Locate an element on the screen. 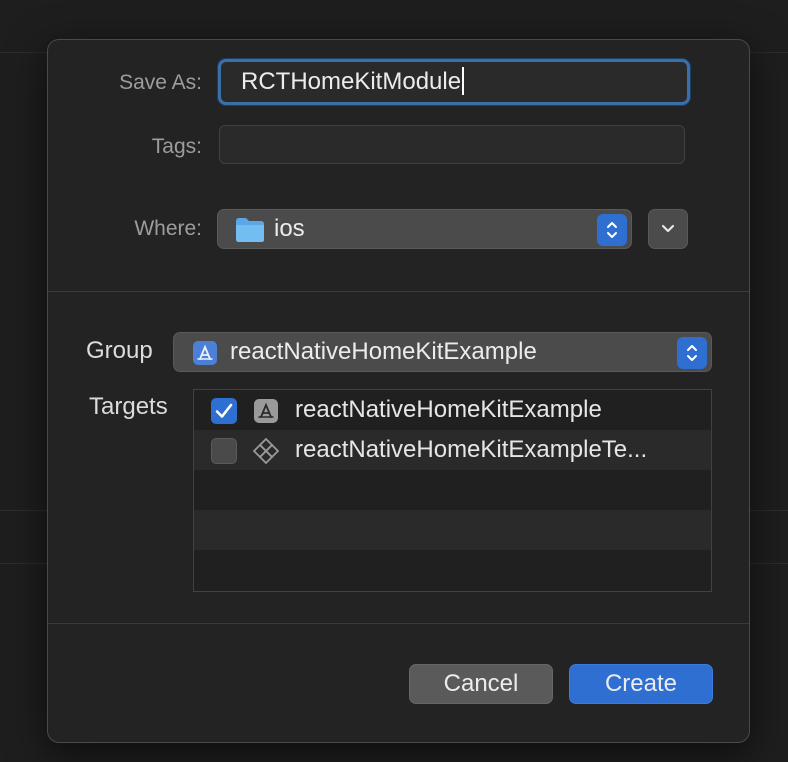  chevron-down-icon is located at coordinates (668, 228).